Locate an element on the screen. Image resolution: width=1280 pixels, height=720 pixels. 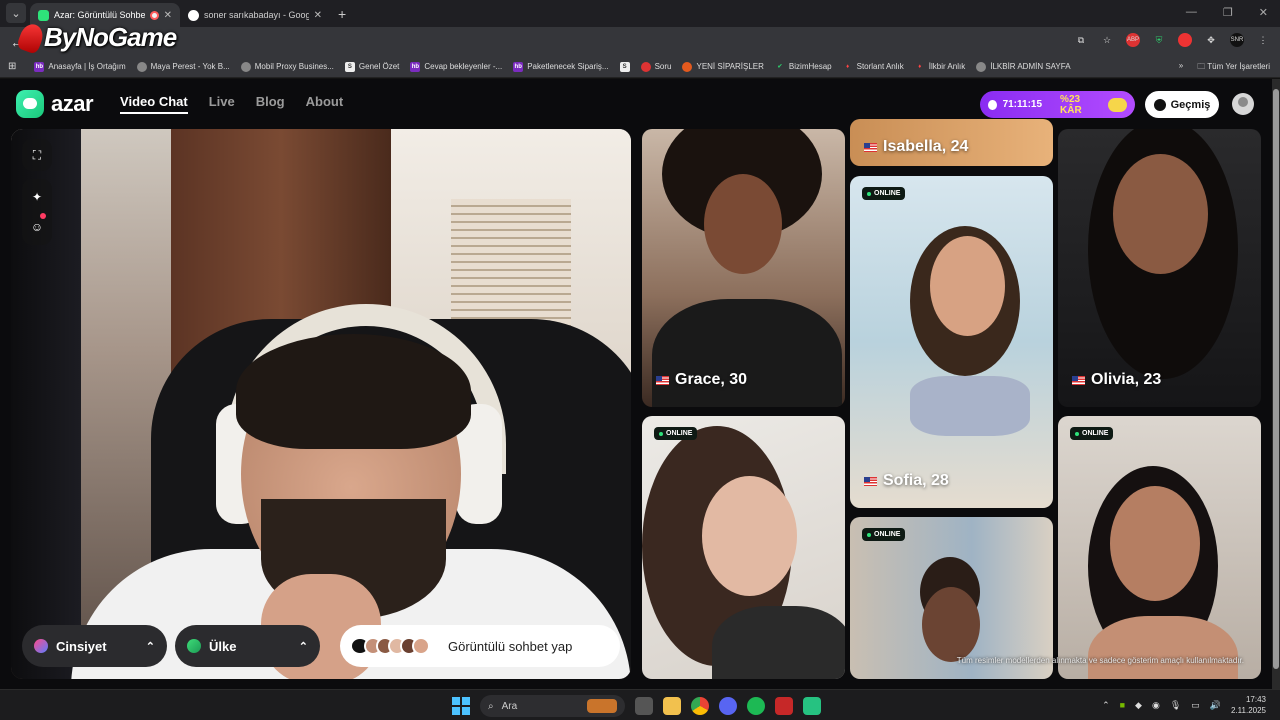
nav-video-chat: Video Chat is located at coordinates (154, 104).